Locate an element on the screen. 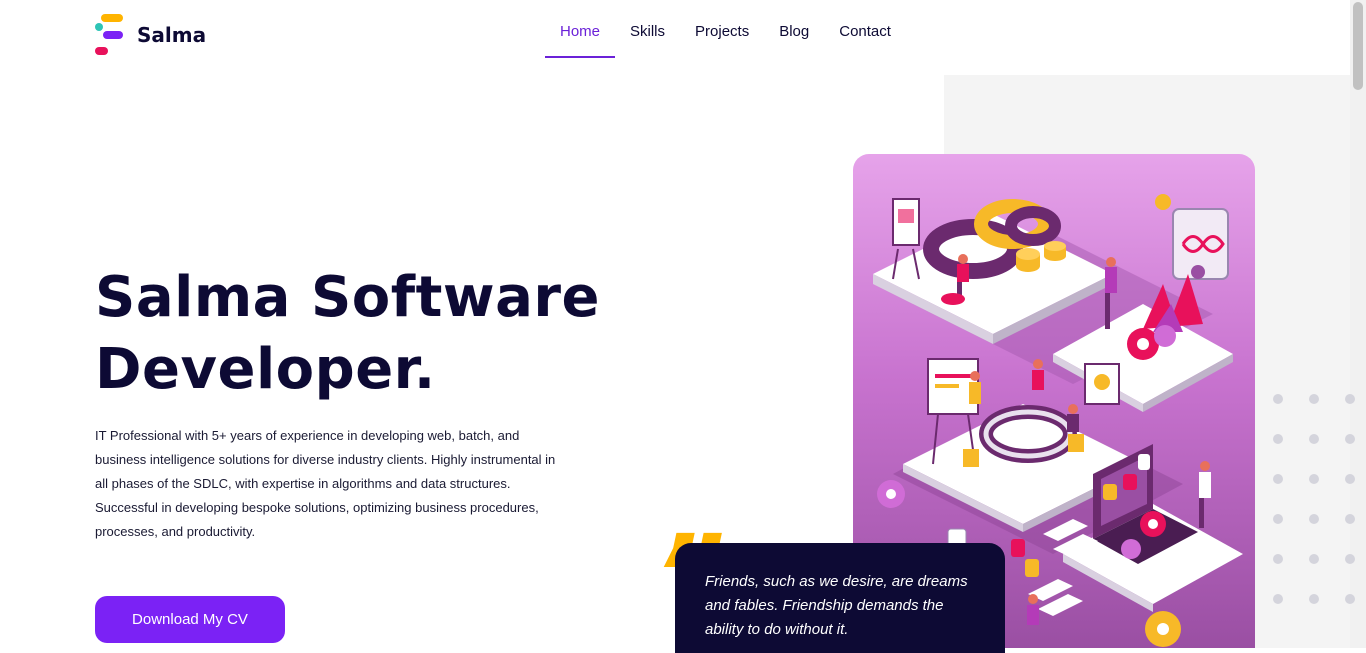 This screenshot has height=653, width=1366. logo-text: Salma is located at coordinates (172, 35).